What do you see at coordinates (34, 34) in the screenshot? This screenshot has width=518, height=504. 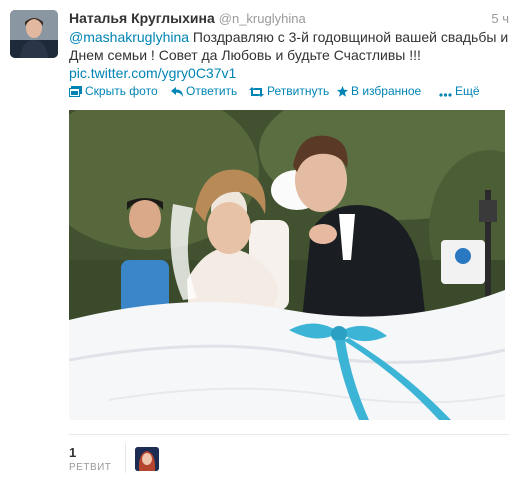 I see `author-avatar` at bounding box center [34, 34].